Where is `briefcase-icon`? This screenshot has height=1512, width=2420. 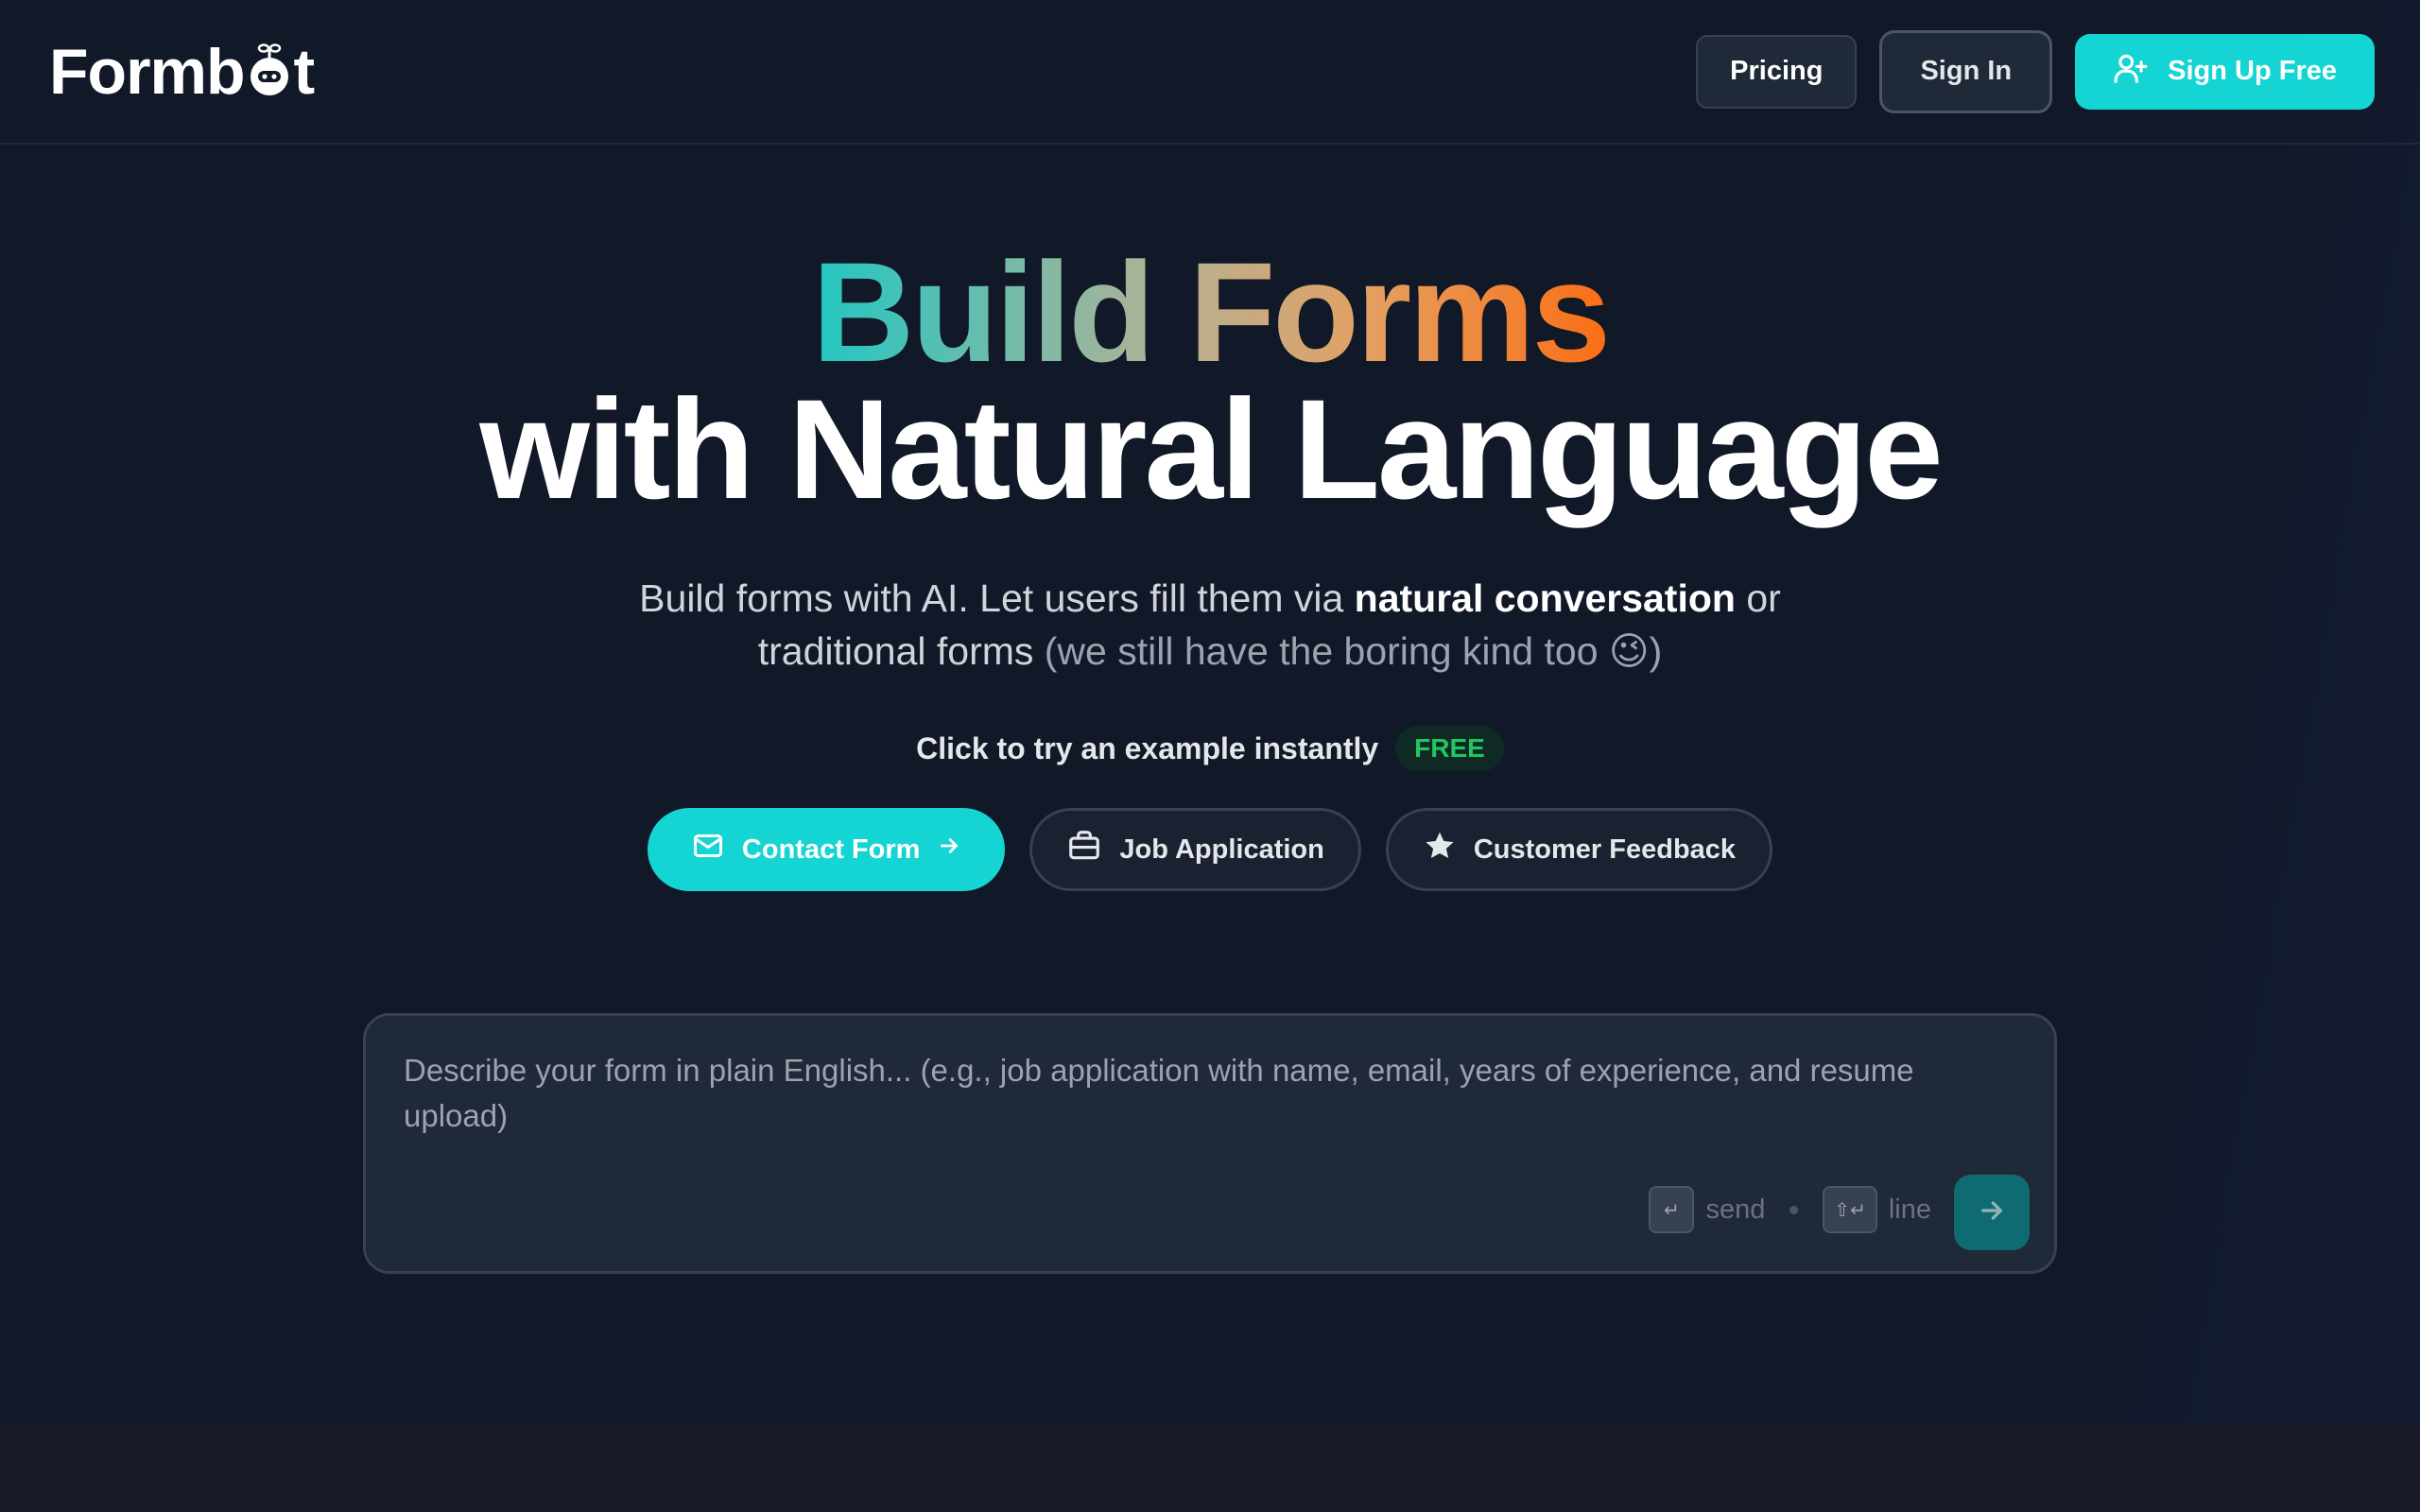
briefcase-icon is located at coordinates (1084, 849).